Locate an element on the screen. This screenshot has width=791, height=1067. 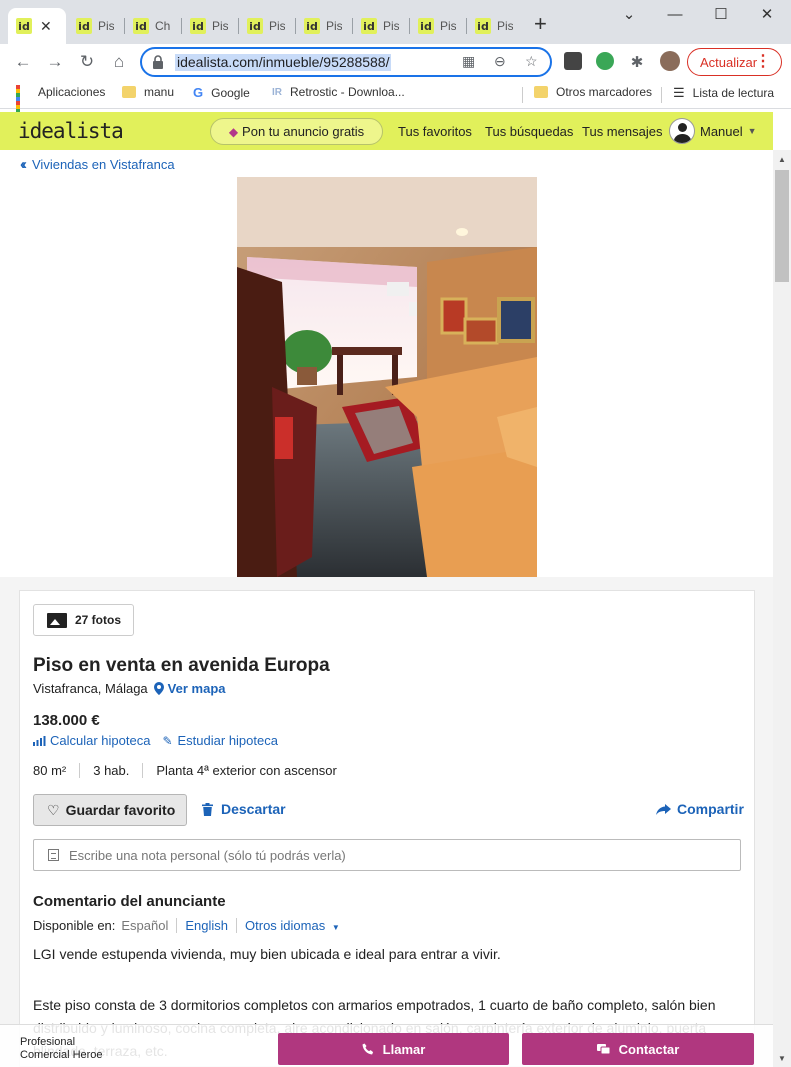
advertiser-info: Profesional Comercial Heroe is located at coordinates (61, 1049).